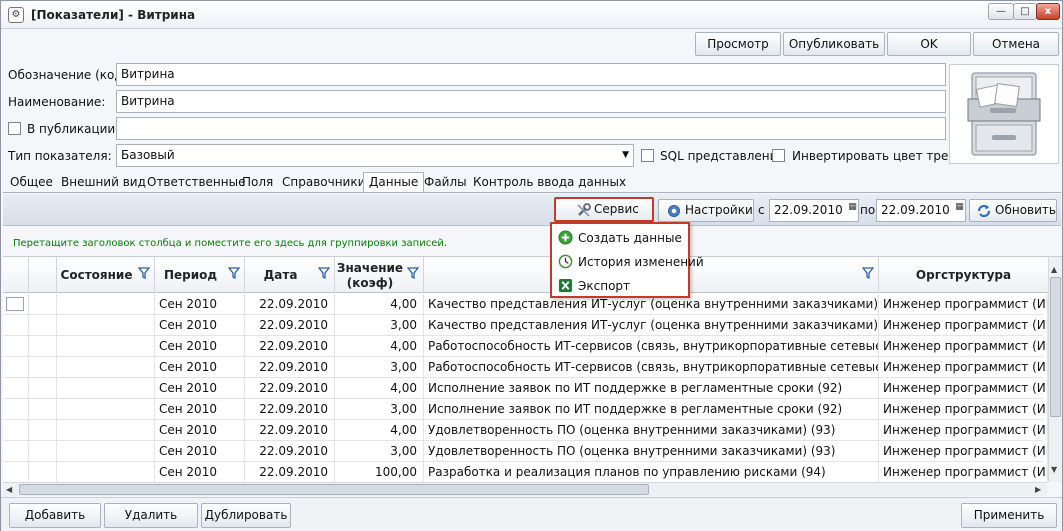 The height and width of the screenshot is (531, 1063). What do you see at coordinates (706, 210) in the screenshot?
I see `settings-button: Настройки` at bounding box center [706, 210].